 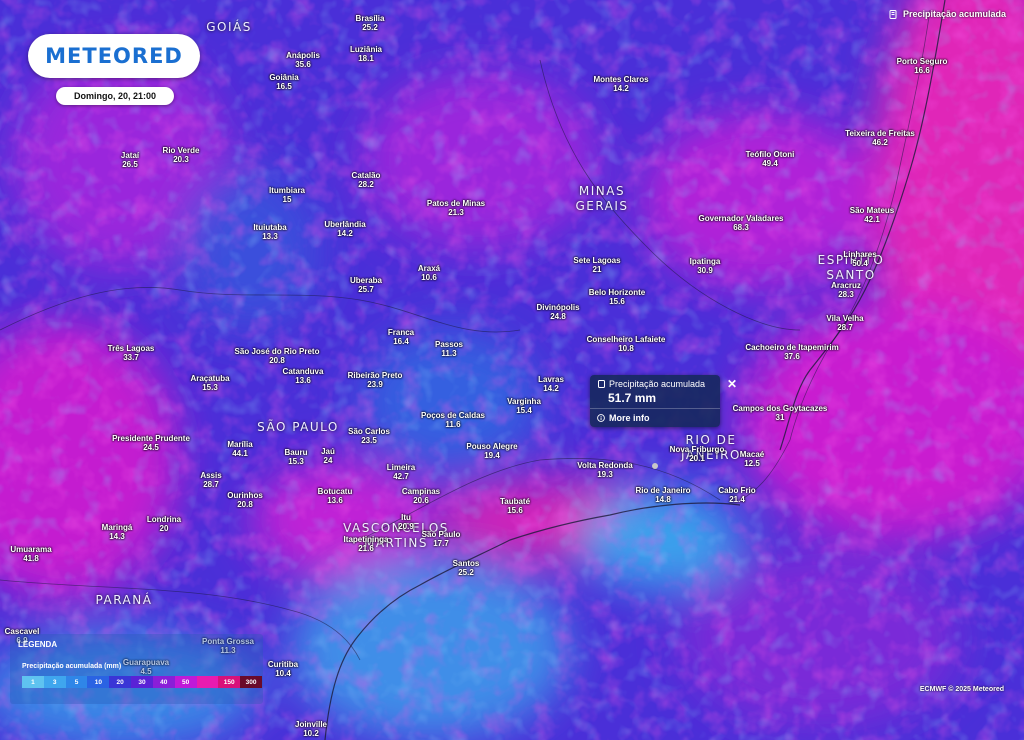 What do you see at coordinates (406, 517) in the screenshot?
I see `city-name: Itu` at bounding box center [406, 517].